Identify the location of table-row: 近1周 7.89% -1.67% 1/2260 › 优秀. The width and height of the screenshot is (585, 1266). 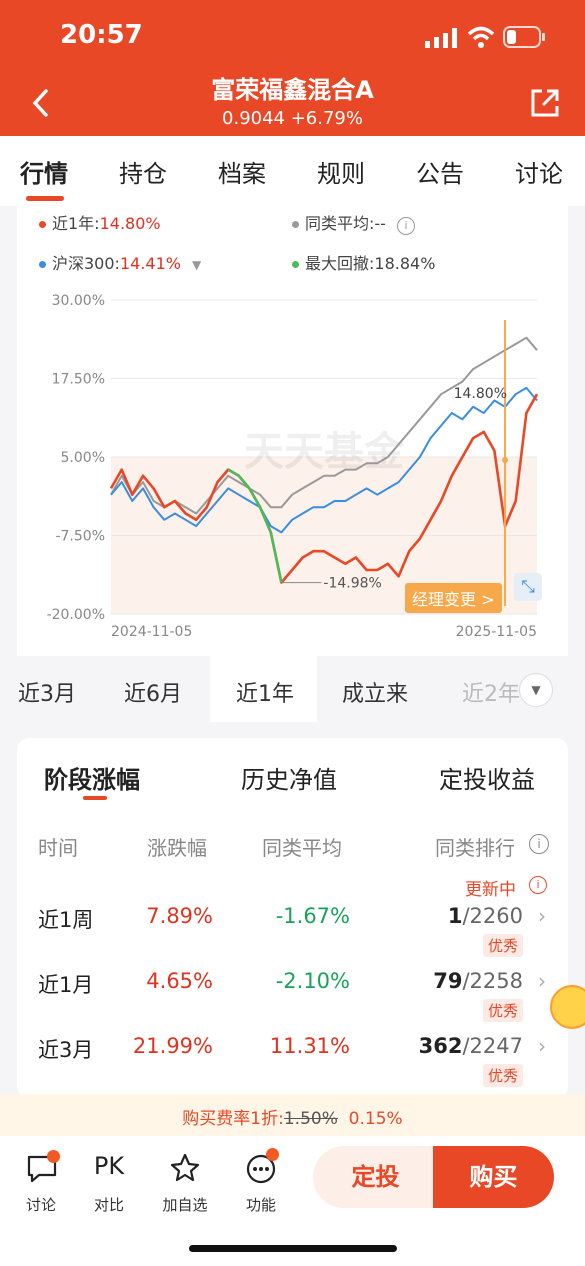
(292, 930).